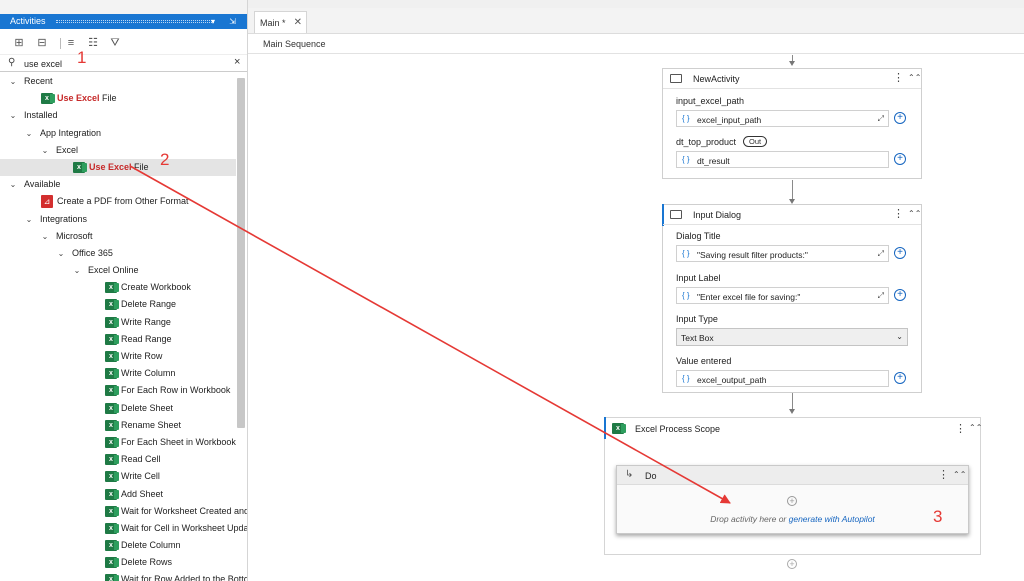 The width and height of the screenshot is (1024, 581). Describe the element at coordinates (938, 516) in the screenshot. I see `annotation-number-3: 3` at that location.